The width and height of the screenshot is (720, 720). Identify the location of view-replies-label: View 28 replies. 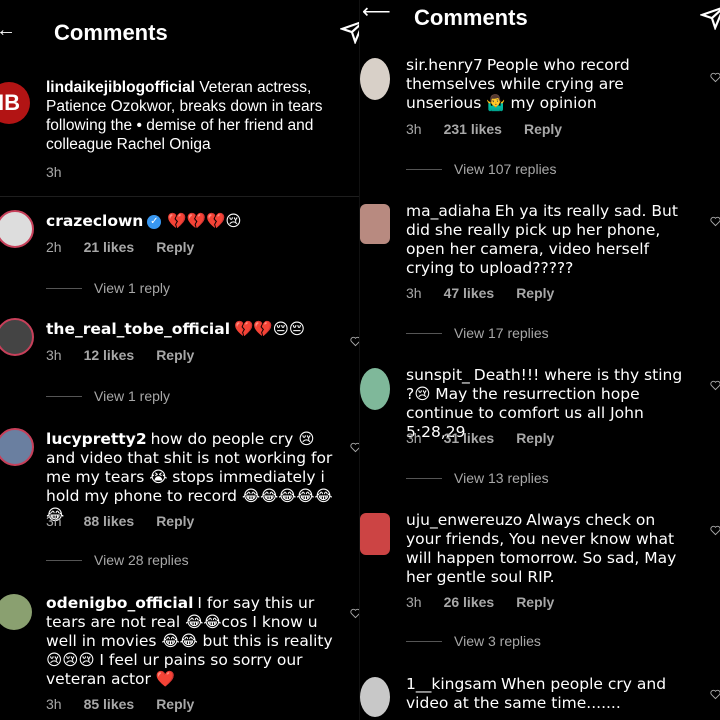
(141, 560).